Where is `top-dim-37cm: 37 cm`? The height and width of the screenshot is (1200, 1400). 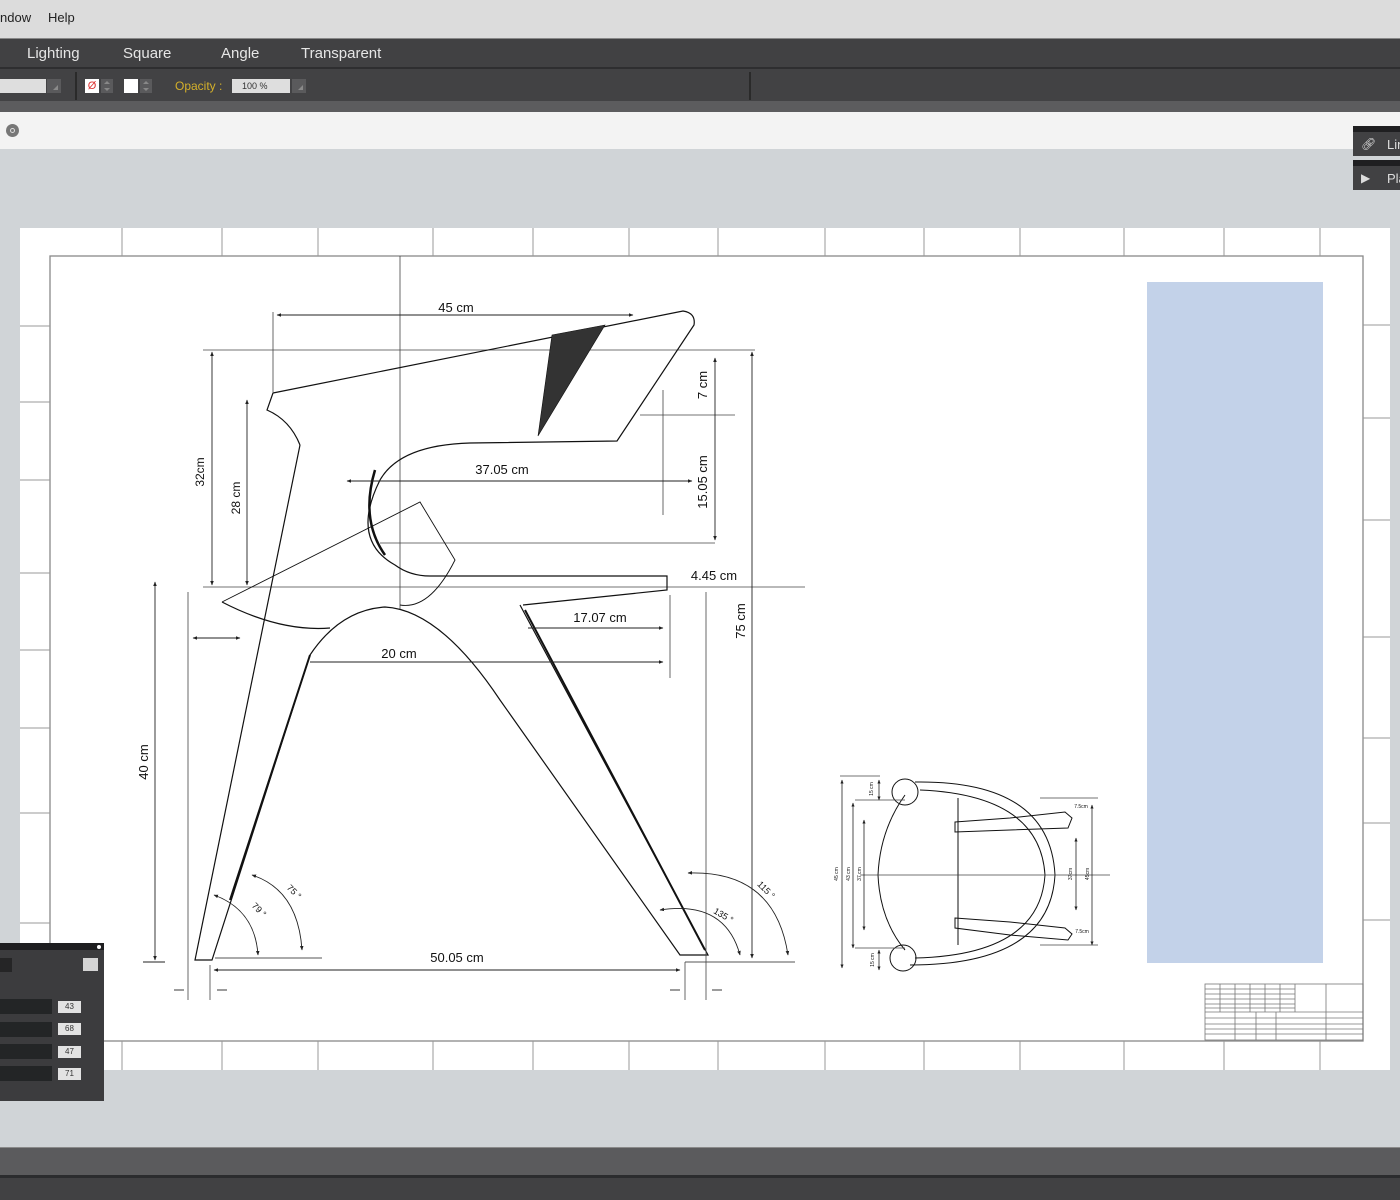
top-dim-37cm: 37 cm is located at coordinates (860, 874).